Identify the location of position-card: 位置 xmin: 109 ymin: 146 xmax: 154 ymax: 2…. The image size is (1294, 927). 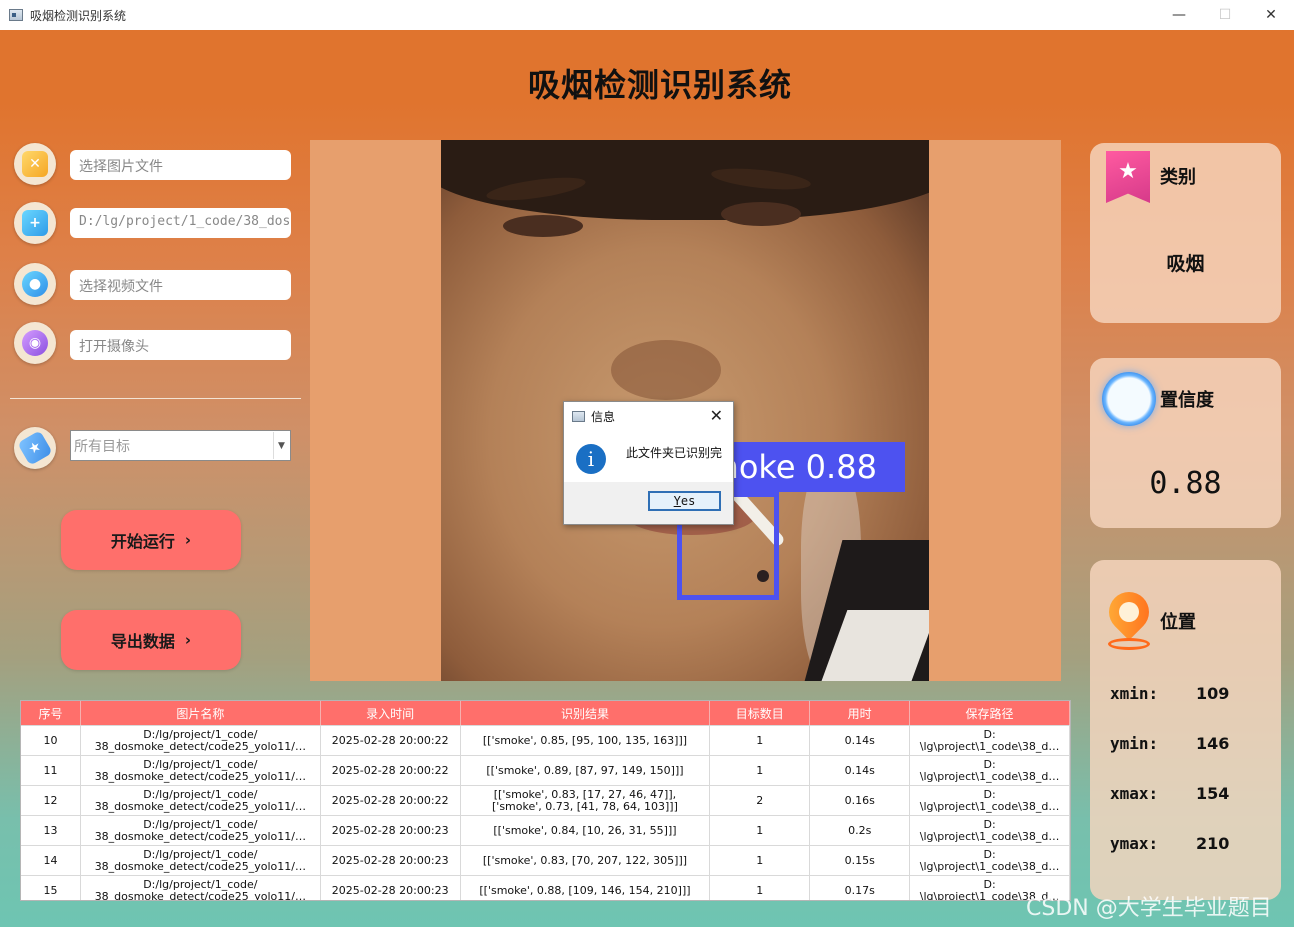
(1185, 730).